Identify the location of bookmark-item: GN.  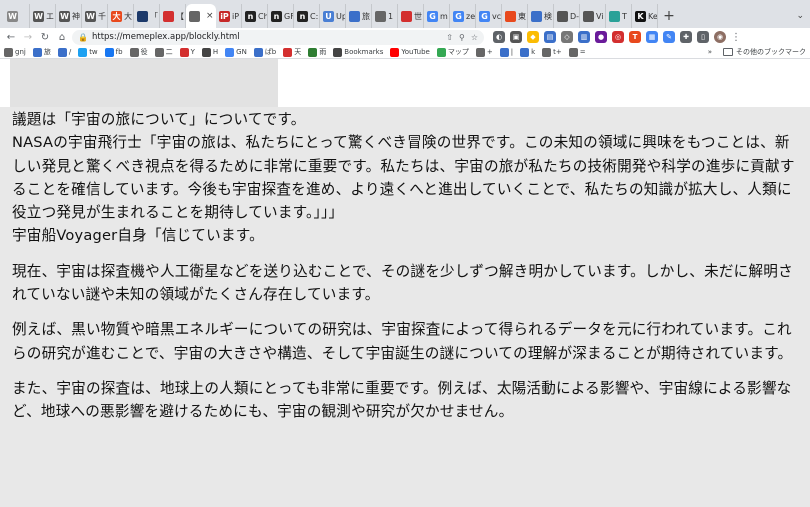
(236, 52).